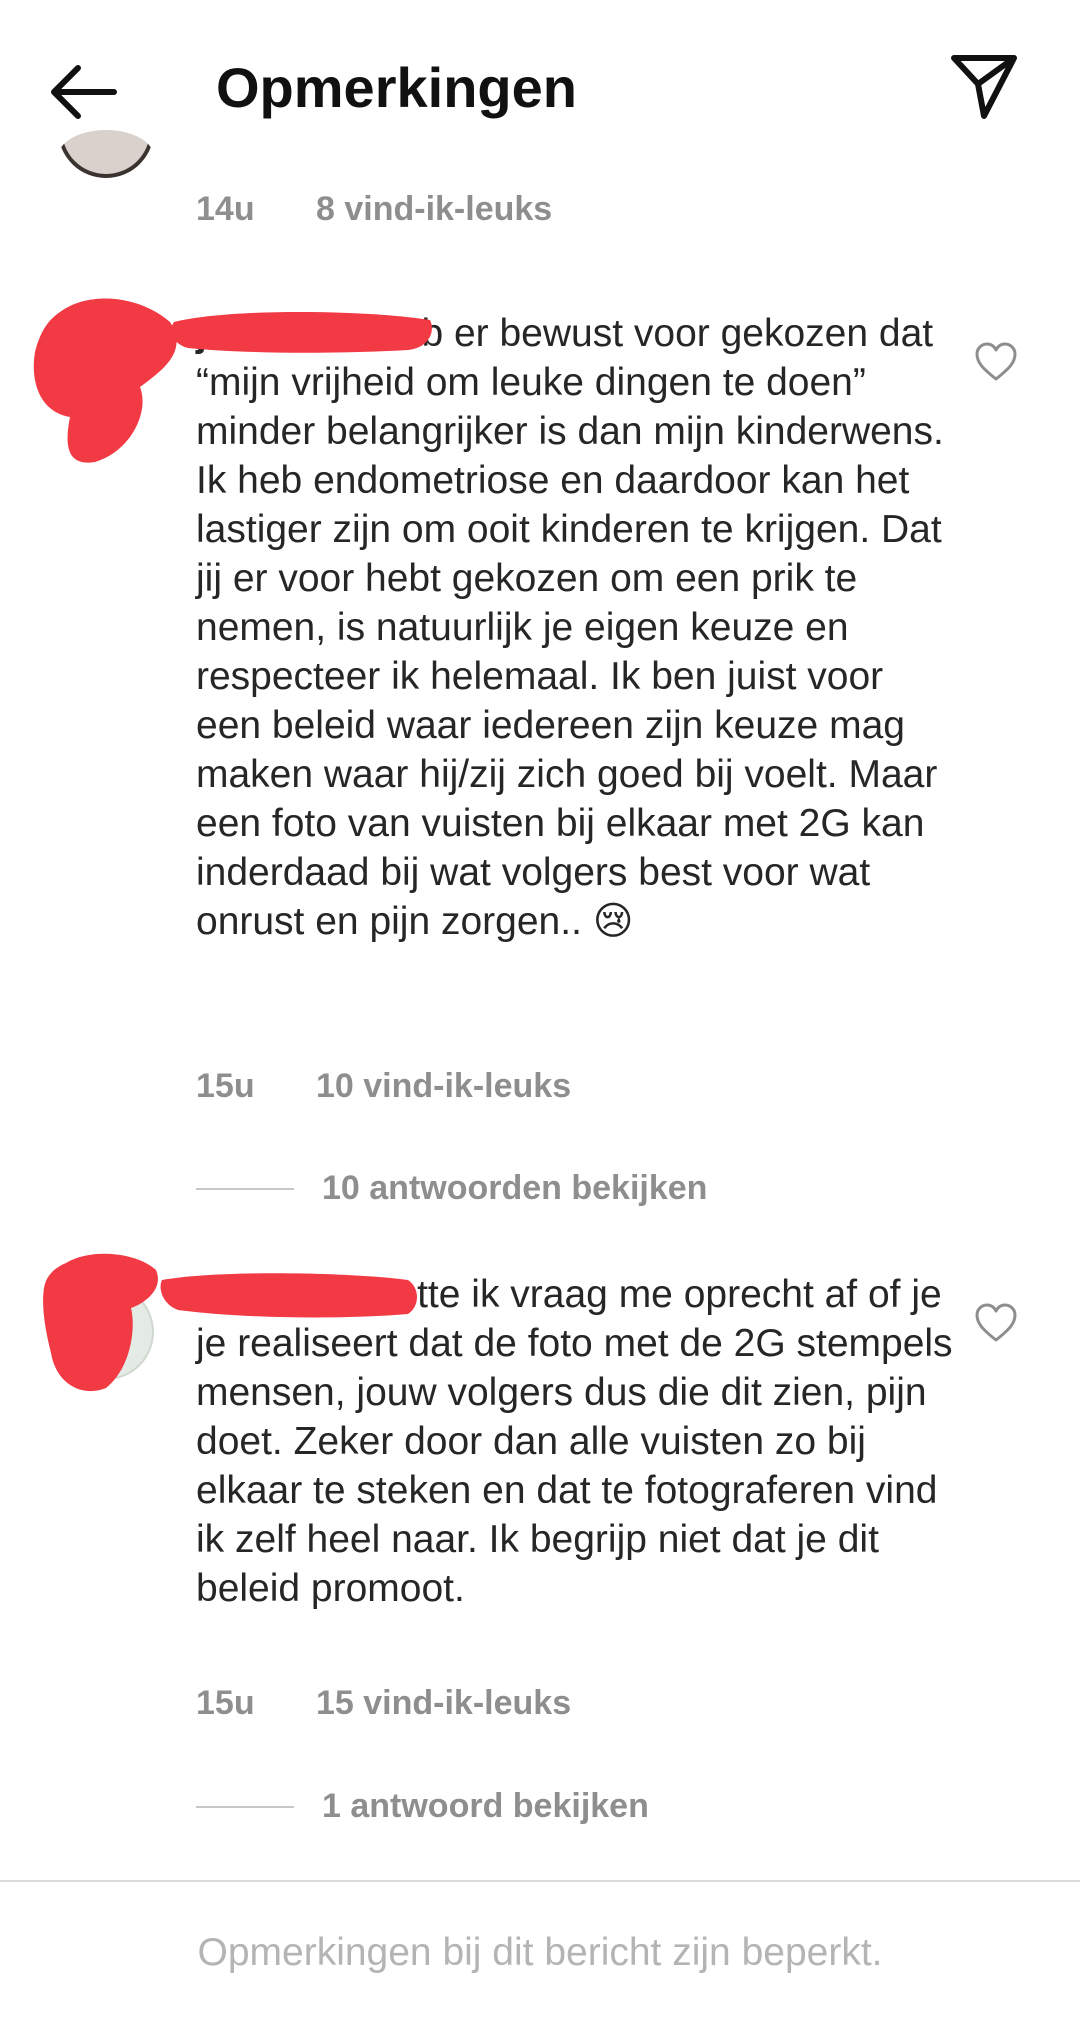 The image size is (1080, 2020). I want to click on top-bar: Opmerkingen, so click(540, 85).